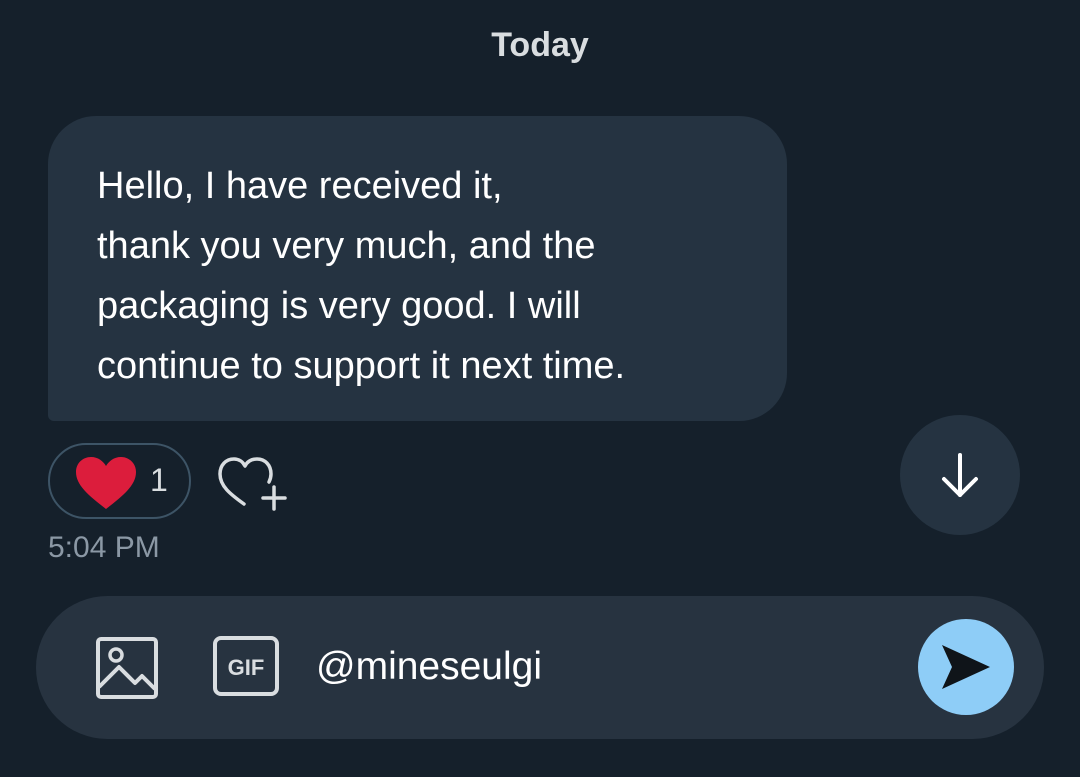 Image resolution: width=1080 pixels, height=777 pixels. I want to click on heart-reaction-button: 1, so click(119, 481).